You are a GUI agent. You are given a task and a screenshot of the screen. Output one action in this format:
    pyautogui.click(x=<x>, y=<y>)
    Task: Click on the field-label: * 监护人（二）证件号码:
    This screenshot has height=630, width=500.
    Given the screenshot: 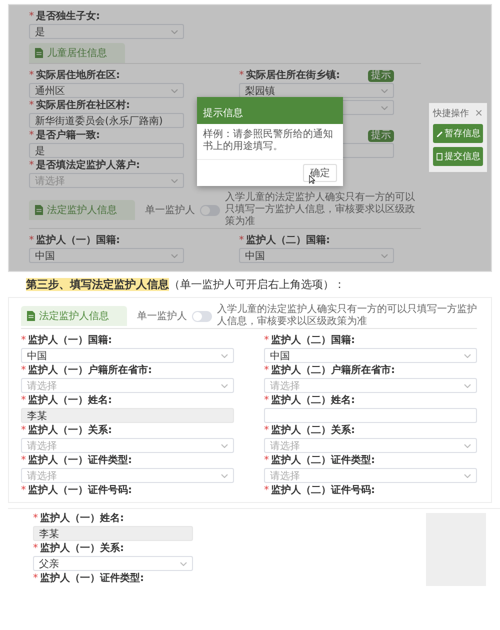 What is the action you would take?
    pyautogui.click(x=319, y=491)
    